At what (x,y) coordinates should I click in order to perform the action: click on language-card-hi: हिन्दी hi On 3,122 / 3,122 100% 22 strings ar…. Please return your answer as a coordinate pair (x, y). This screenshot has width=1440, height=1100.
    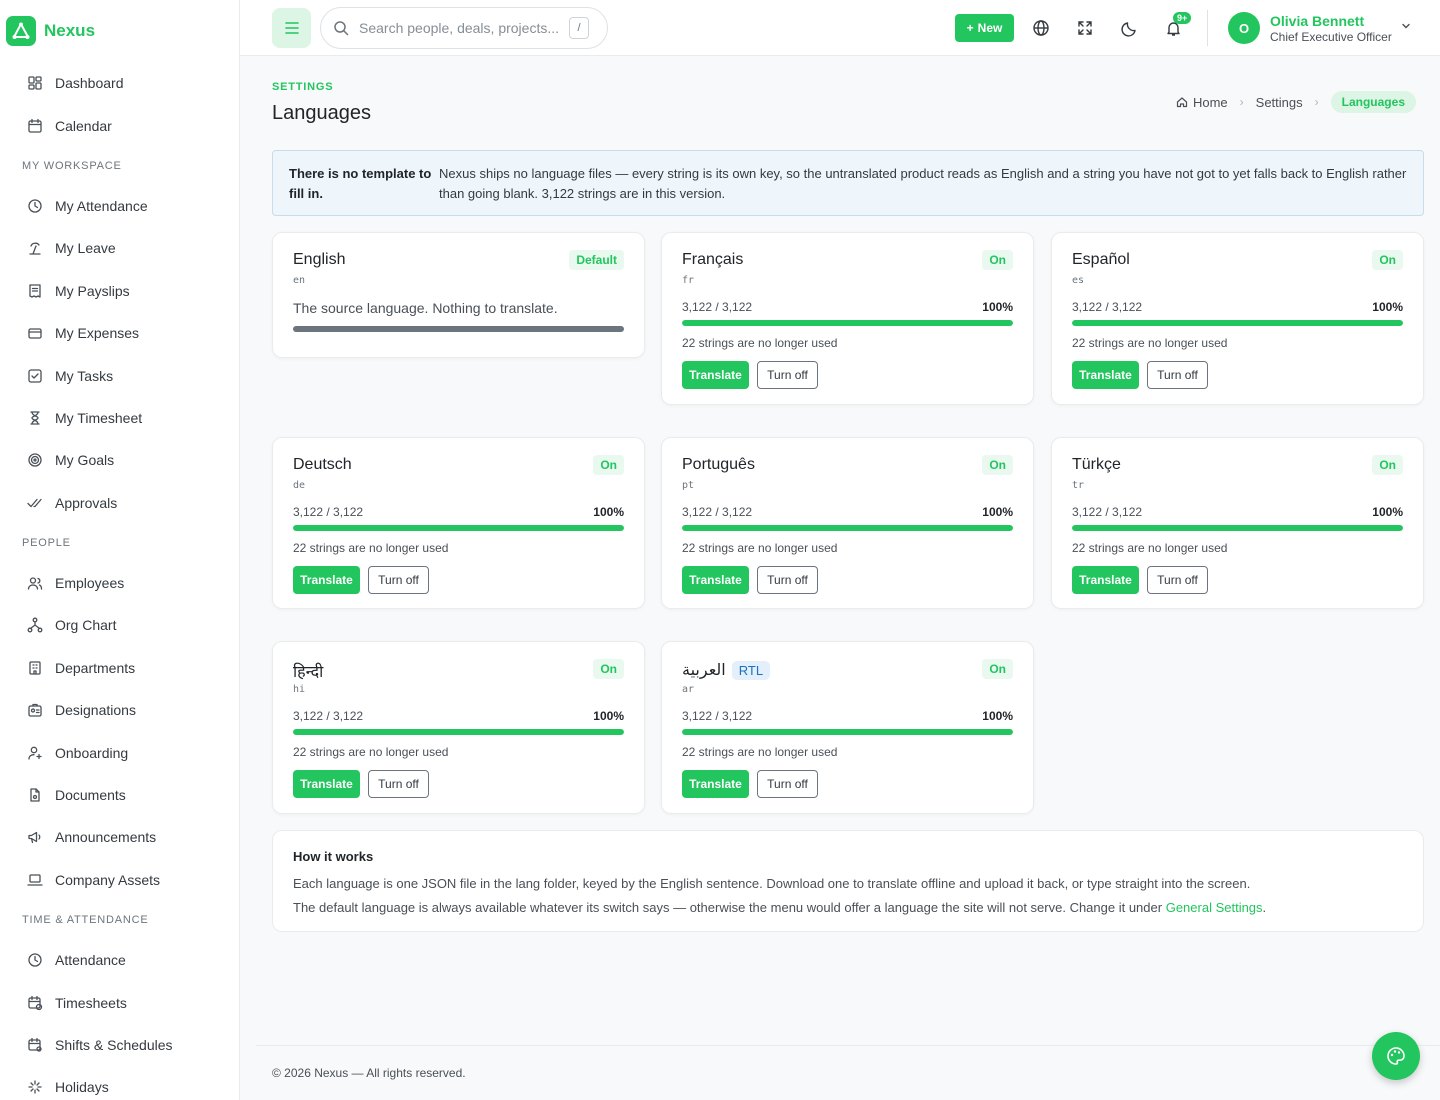
    Looking at the image, I should click on (458, 727).